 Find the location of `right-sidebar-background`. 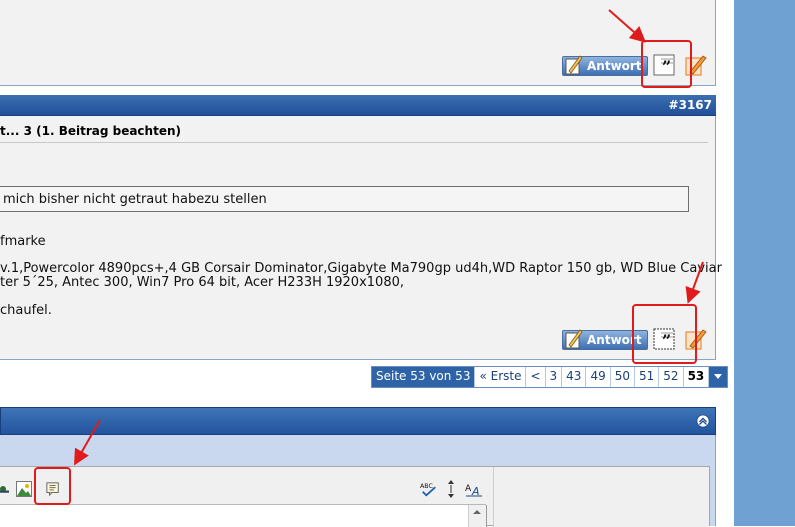

right-sidebar-background is located at coordinates (764, 263).